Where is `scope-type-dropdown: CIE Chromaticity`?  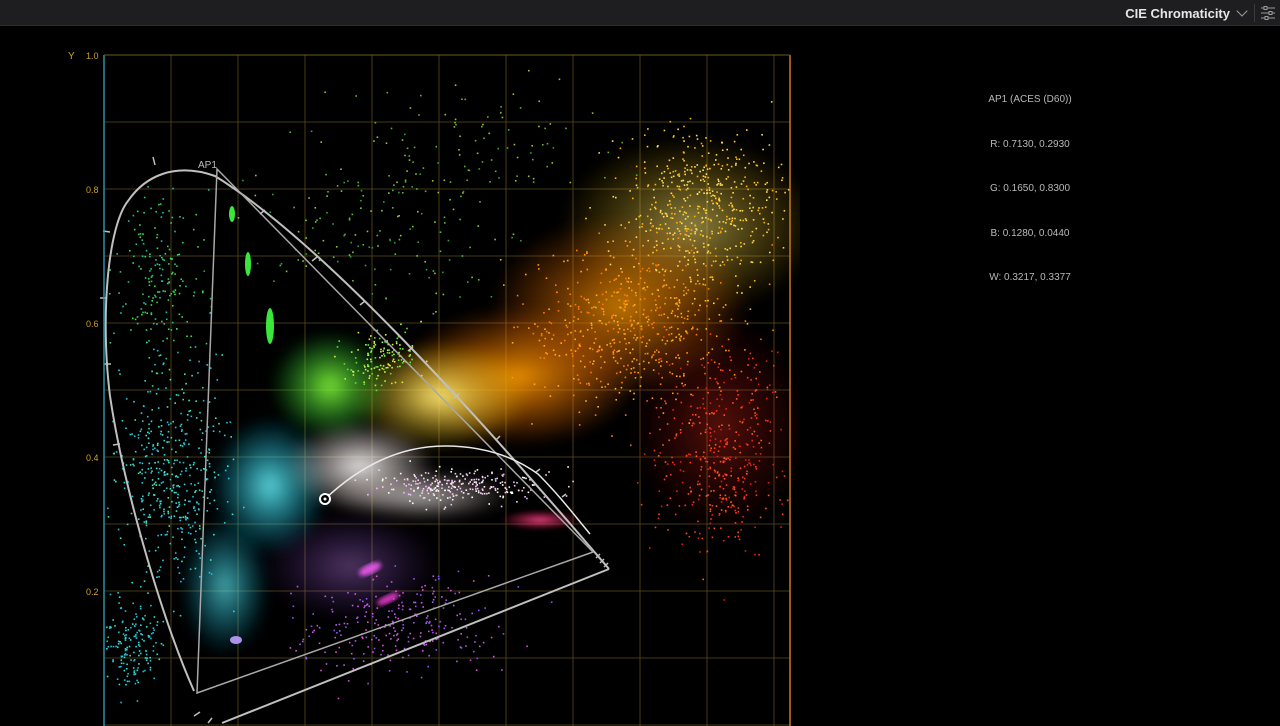 scope-type-dropdown: CIE Chromaticity is located at coordinates (1185, 13).